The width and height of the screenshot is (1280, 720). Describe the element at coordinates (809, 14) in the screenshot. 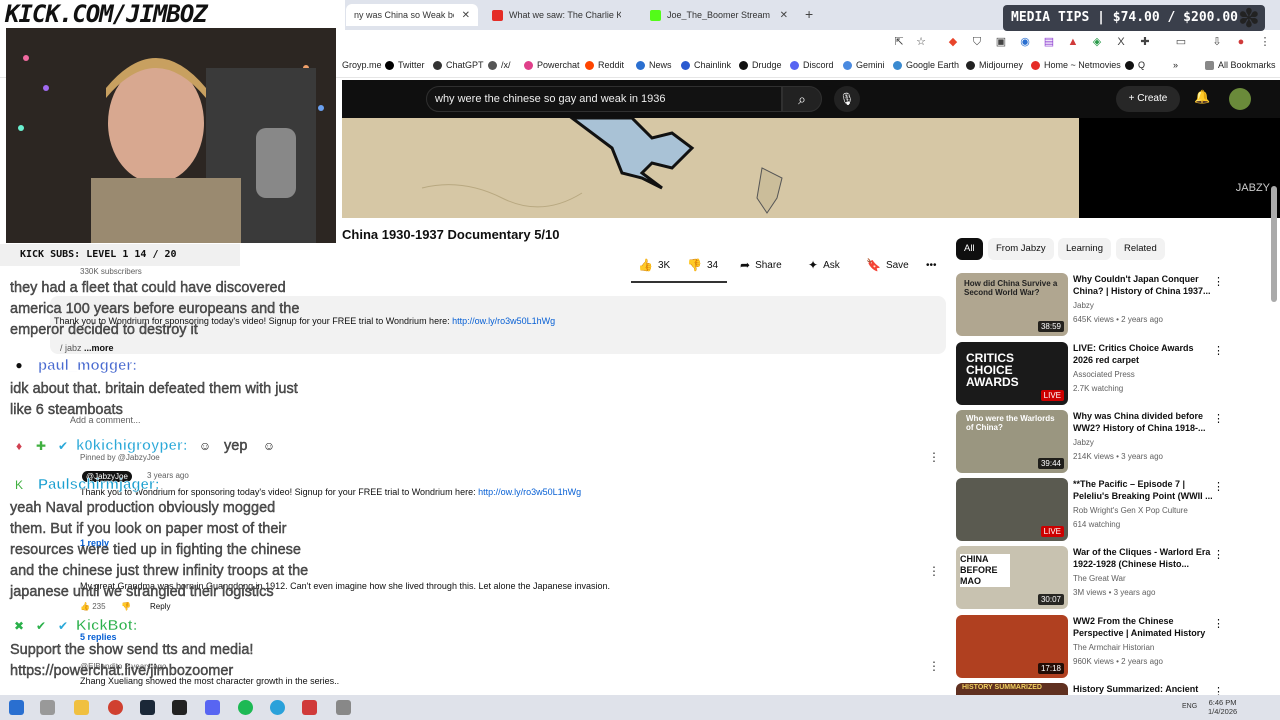

I see `new-tab-icon: +` at that location.